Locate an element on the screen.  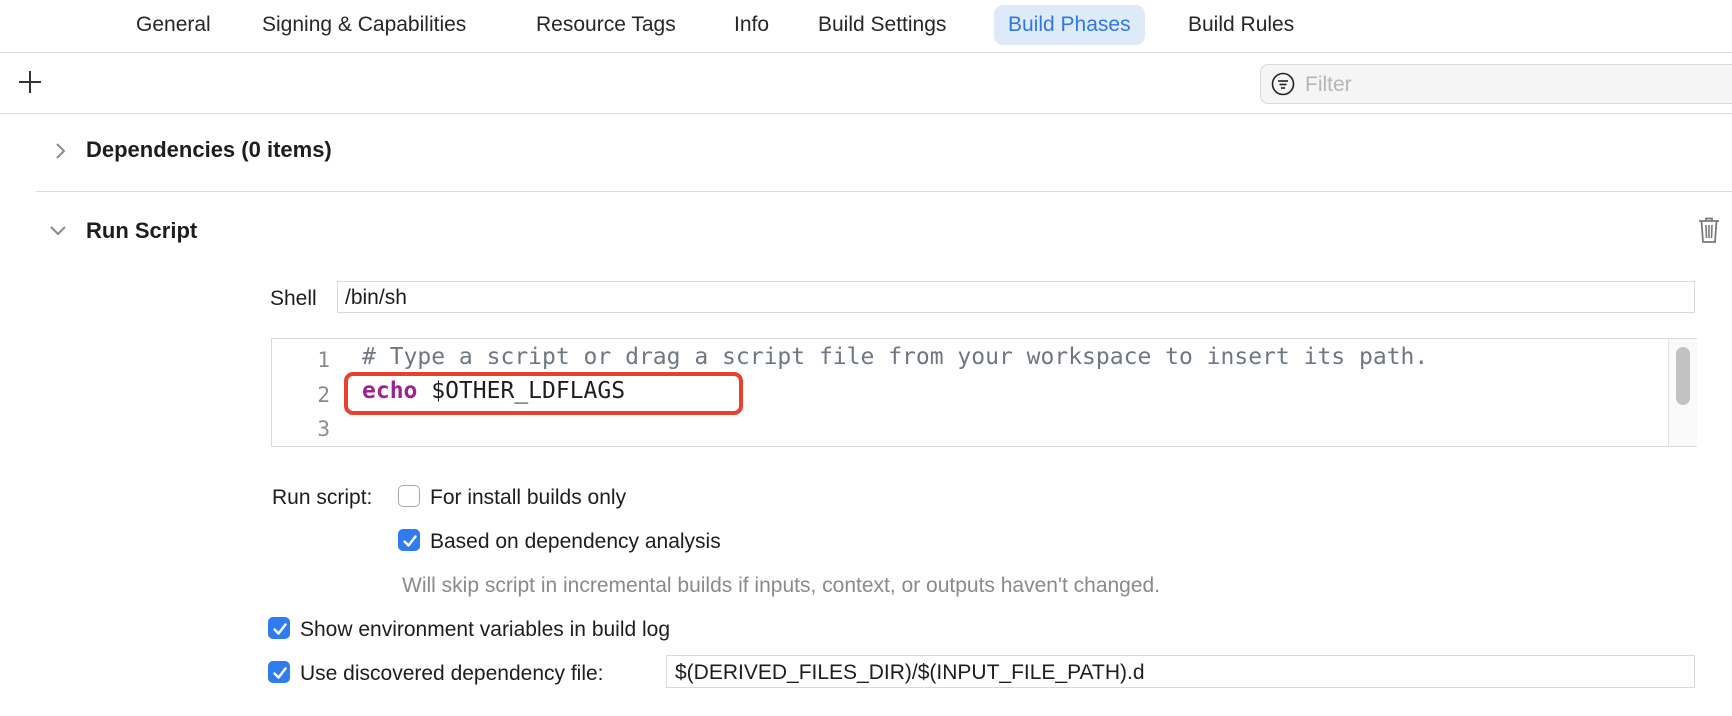
use-dep-file-checkbox is located at coordinates (279, 672).